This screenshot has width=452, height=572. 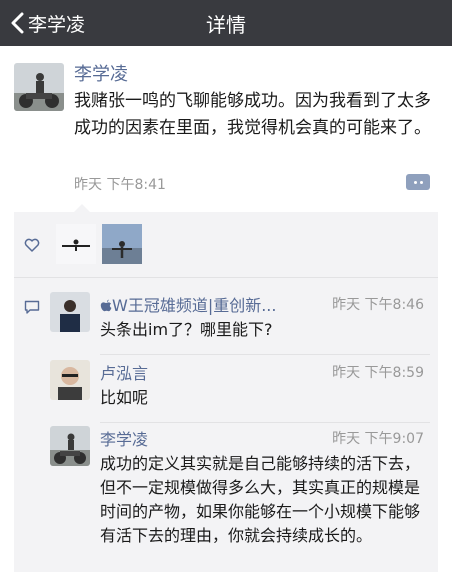 I want to click on comment-item: 卢泓言 昨天 下午8:59 比如呢, so click(x=240, y=391).